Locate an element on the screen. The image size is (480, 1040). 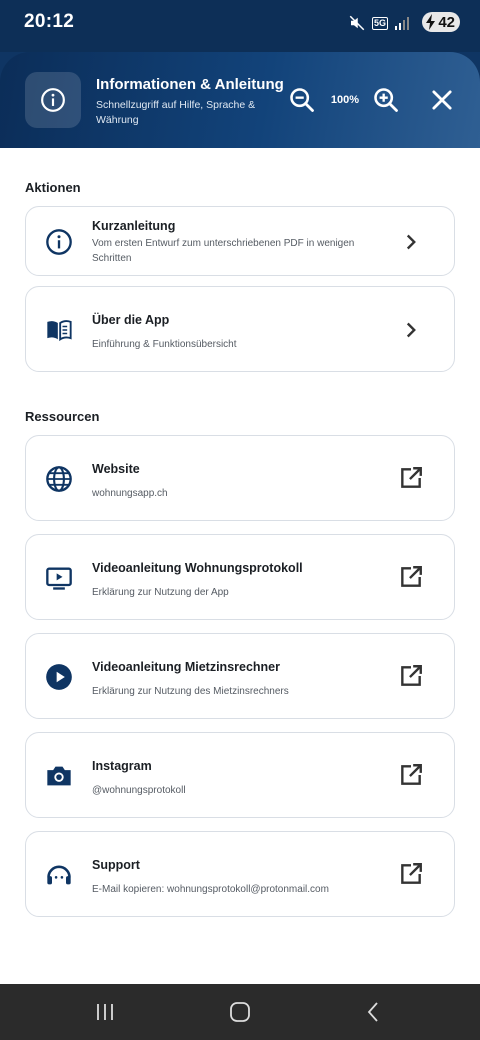
card-subtitle: @wohnungsprotokoll is located at coordinates (139, 790).